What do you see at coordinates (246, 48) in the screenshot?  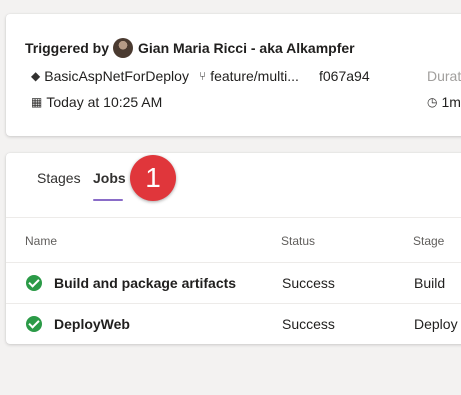 I see `triggered-by-user: Gian Maria Ricci - aka Alkampfer` at bounding box center [246, 48].